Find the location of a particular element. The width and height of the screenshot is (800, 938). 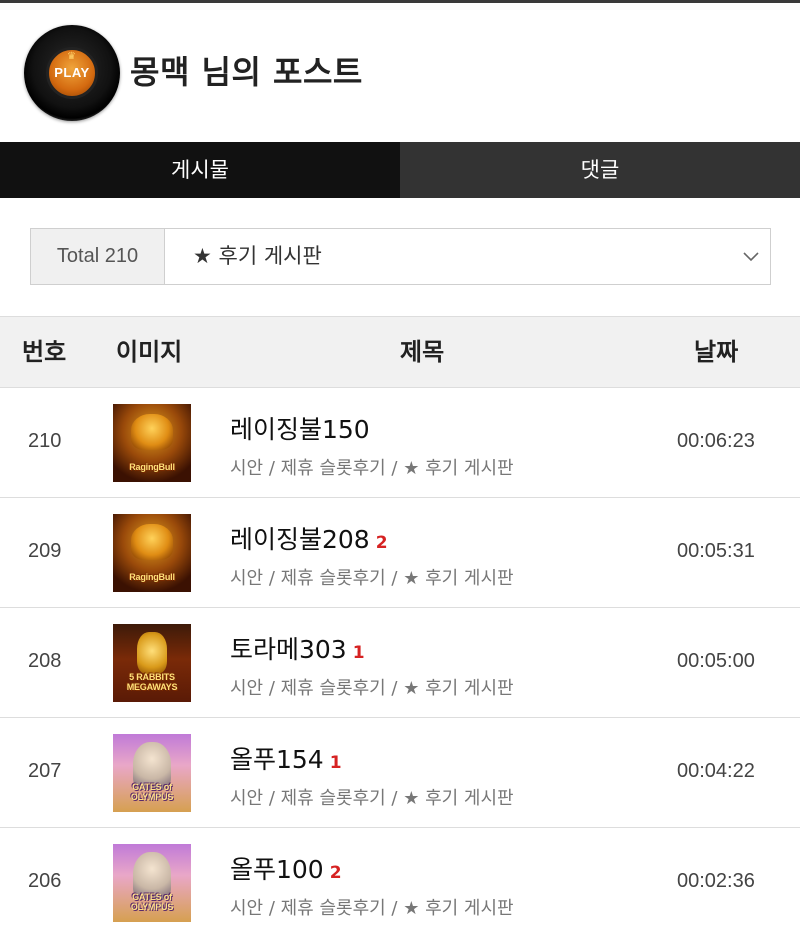

post-title-link: 올푸100 2 is located at coordinates (286, 868).